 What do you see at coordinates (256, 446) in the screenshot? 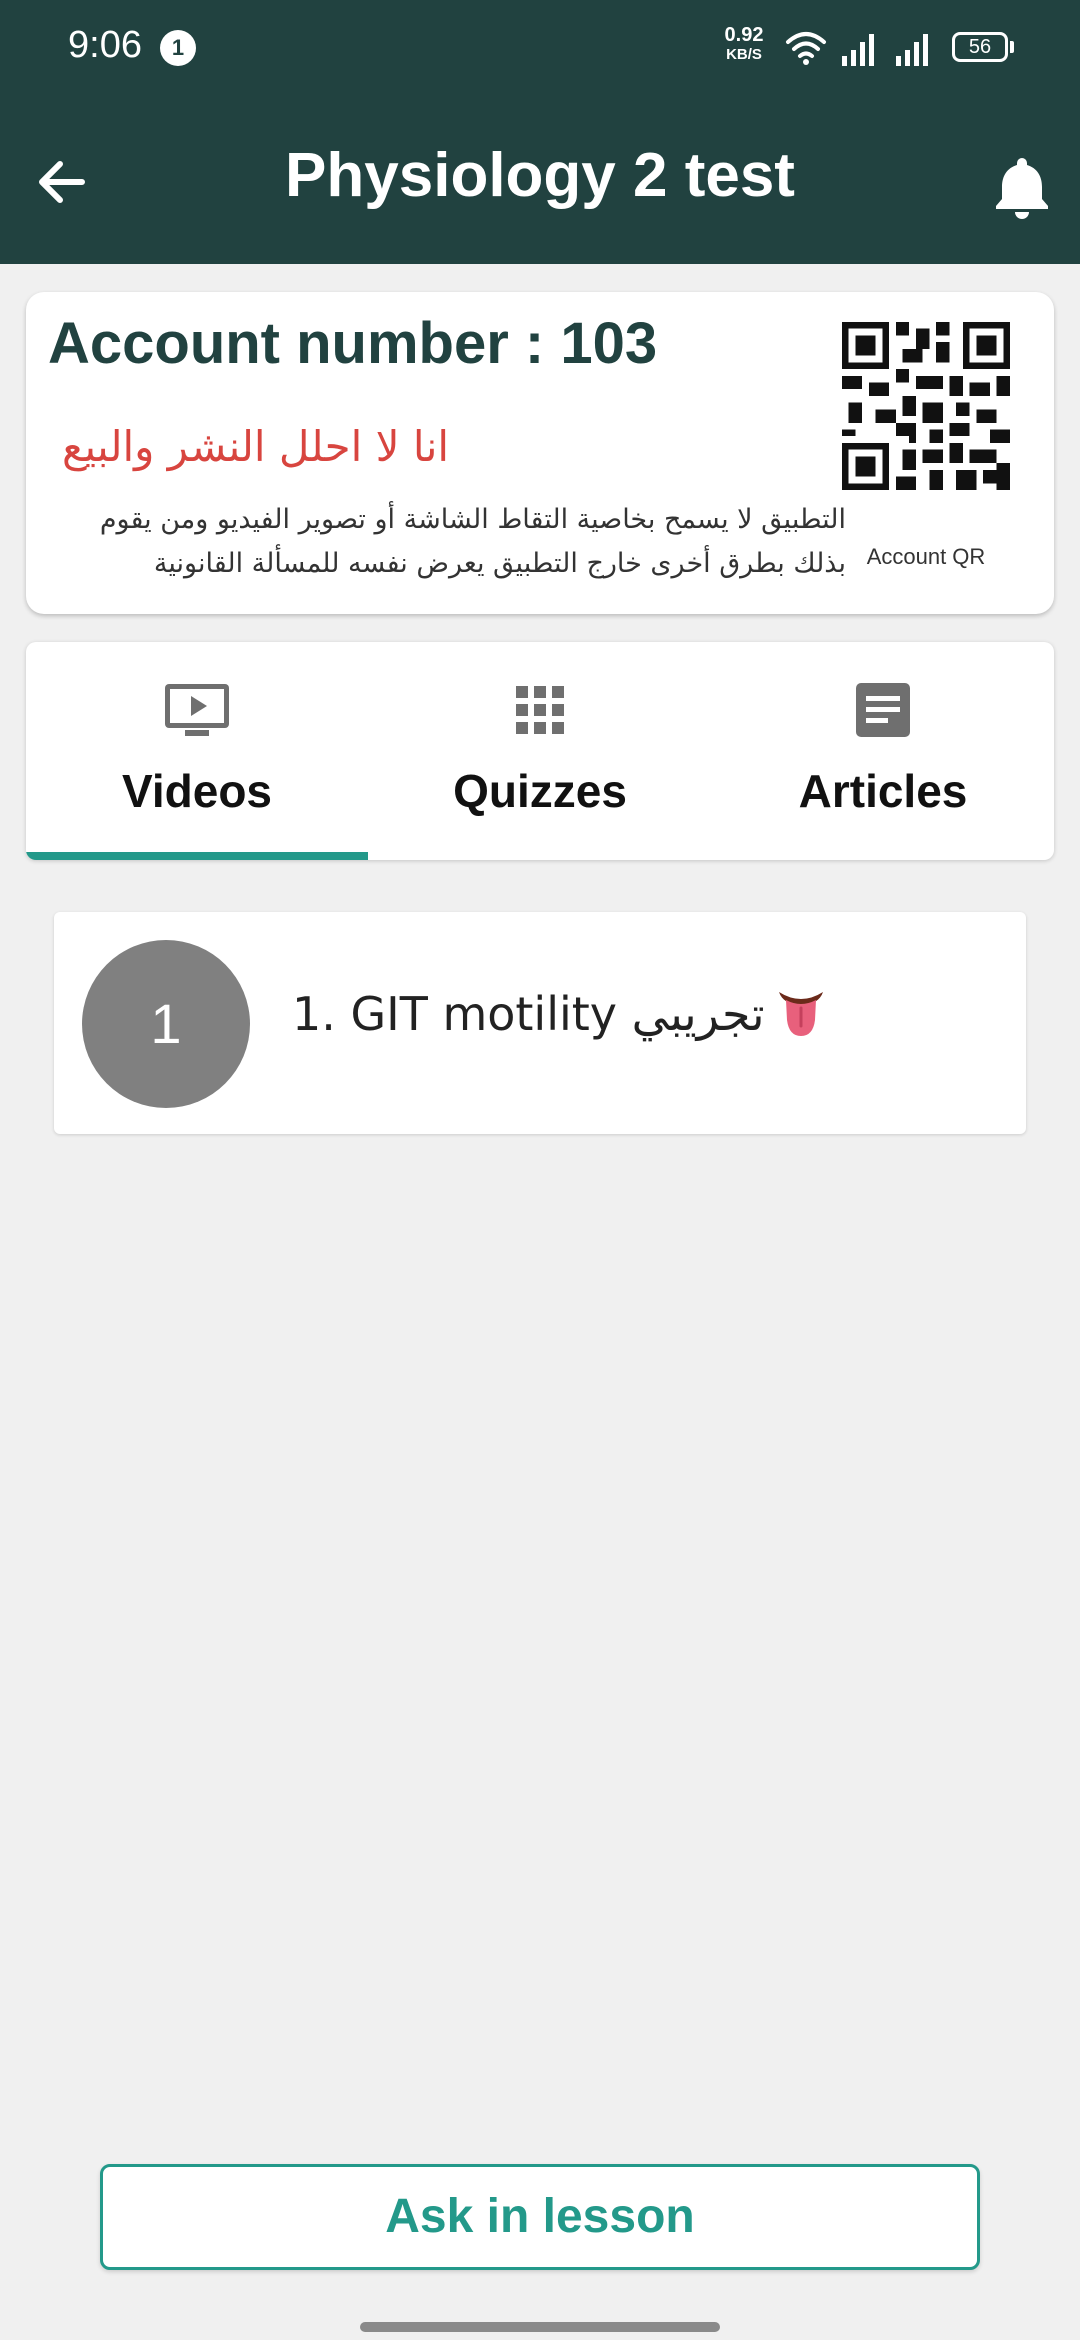
I see `anti-piracy-warning: انا لا احلل النشر والبيع` at bounding box center [256, 446].